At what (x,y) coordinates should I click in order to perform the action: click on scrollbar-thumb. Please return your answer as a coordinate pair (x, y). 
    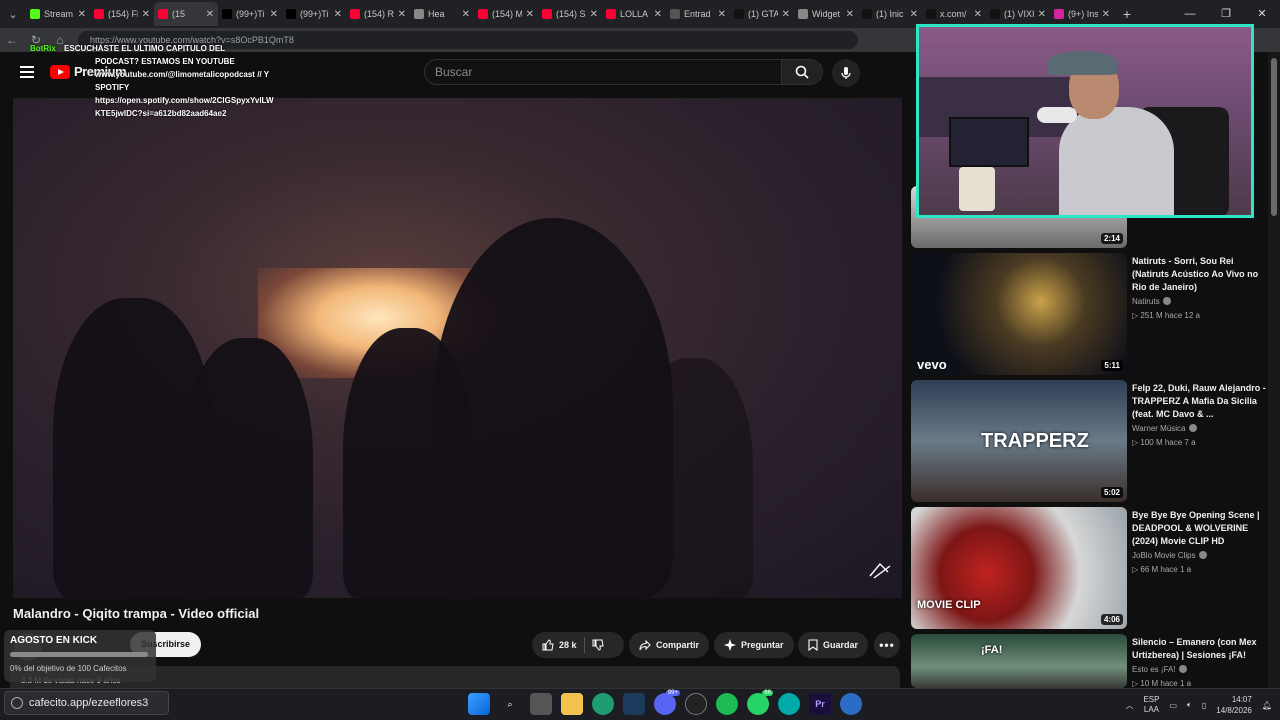
    Looking at the image, I should click on (1274, 137).